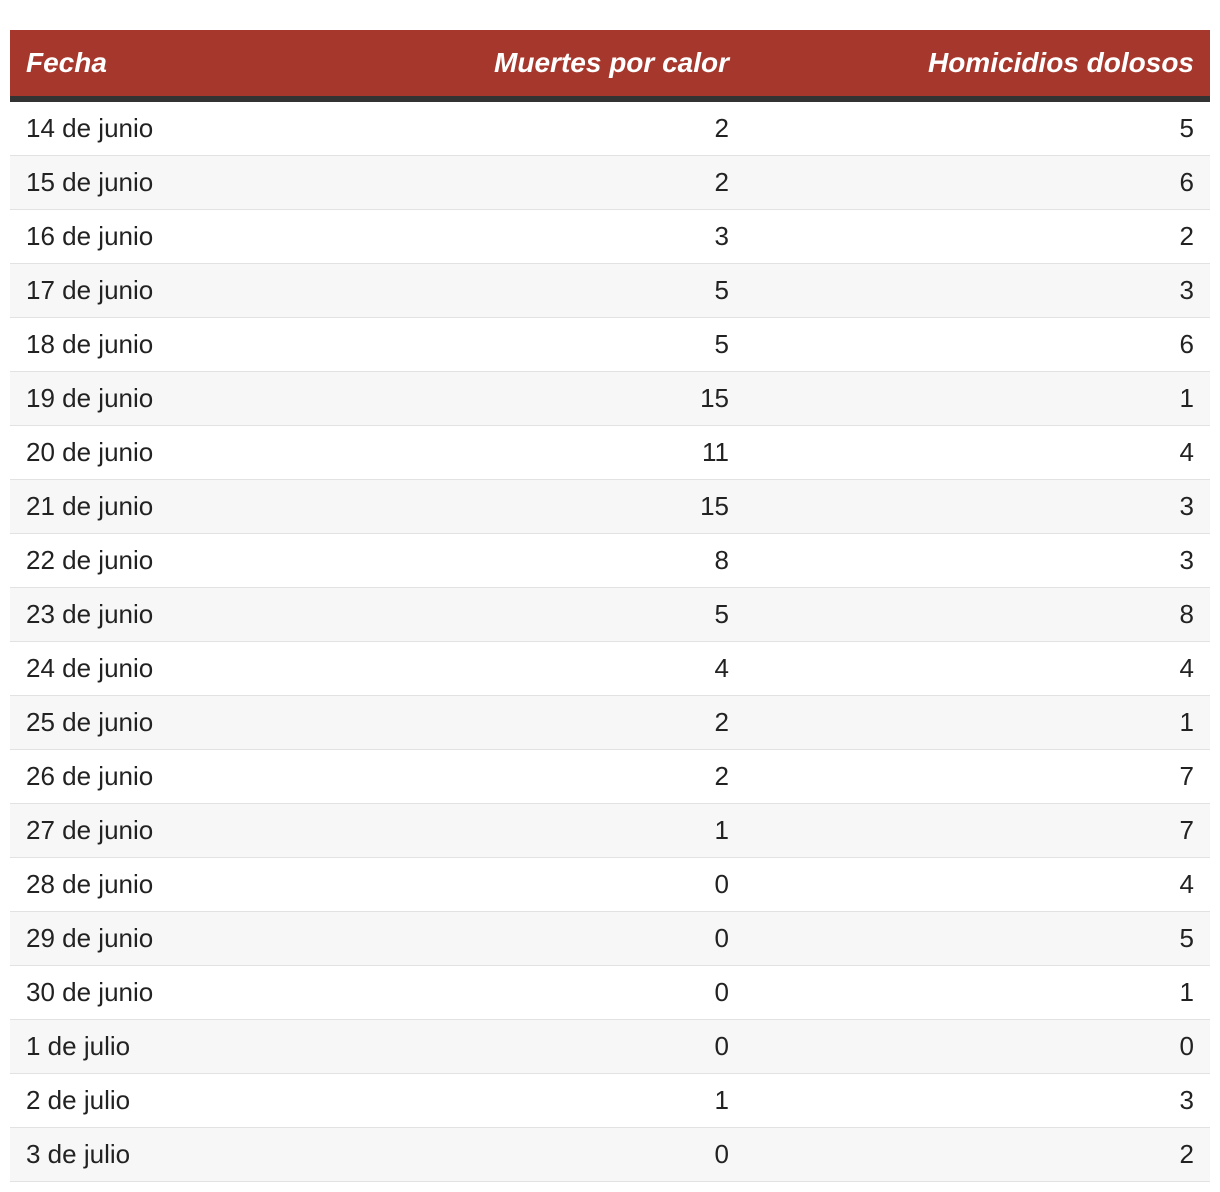 Image resolution: width=1220 pixels, height=1192 pixels. I want to click on table-row: 23 de junio 5 8, so click(610, 614).